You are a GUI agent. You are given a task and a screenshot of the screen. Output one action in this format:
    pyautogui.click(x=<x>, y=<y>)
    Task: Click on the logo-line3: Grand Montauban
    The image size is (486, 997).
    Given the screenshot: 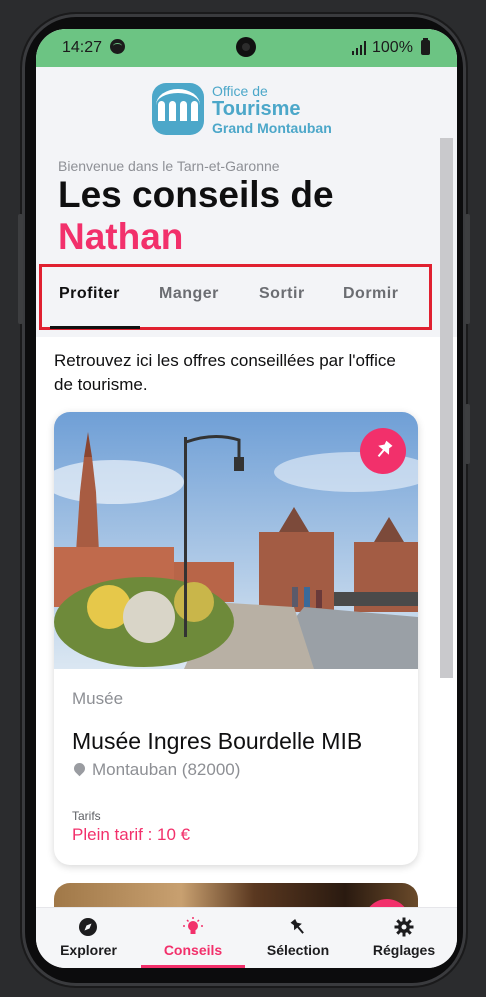 What is the action you would take?
    pyautogui.click(x=272, y=128)
    